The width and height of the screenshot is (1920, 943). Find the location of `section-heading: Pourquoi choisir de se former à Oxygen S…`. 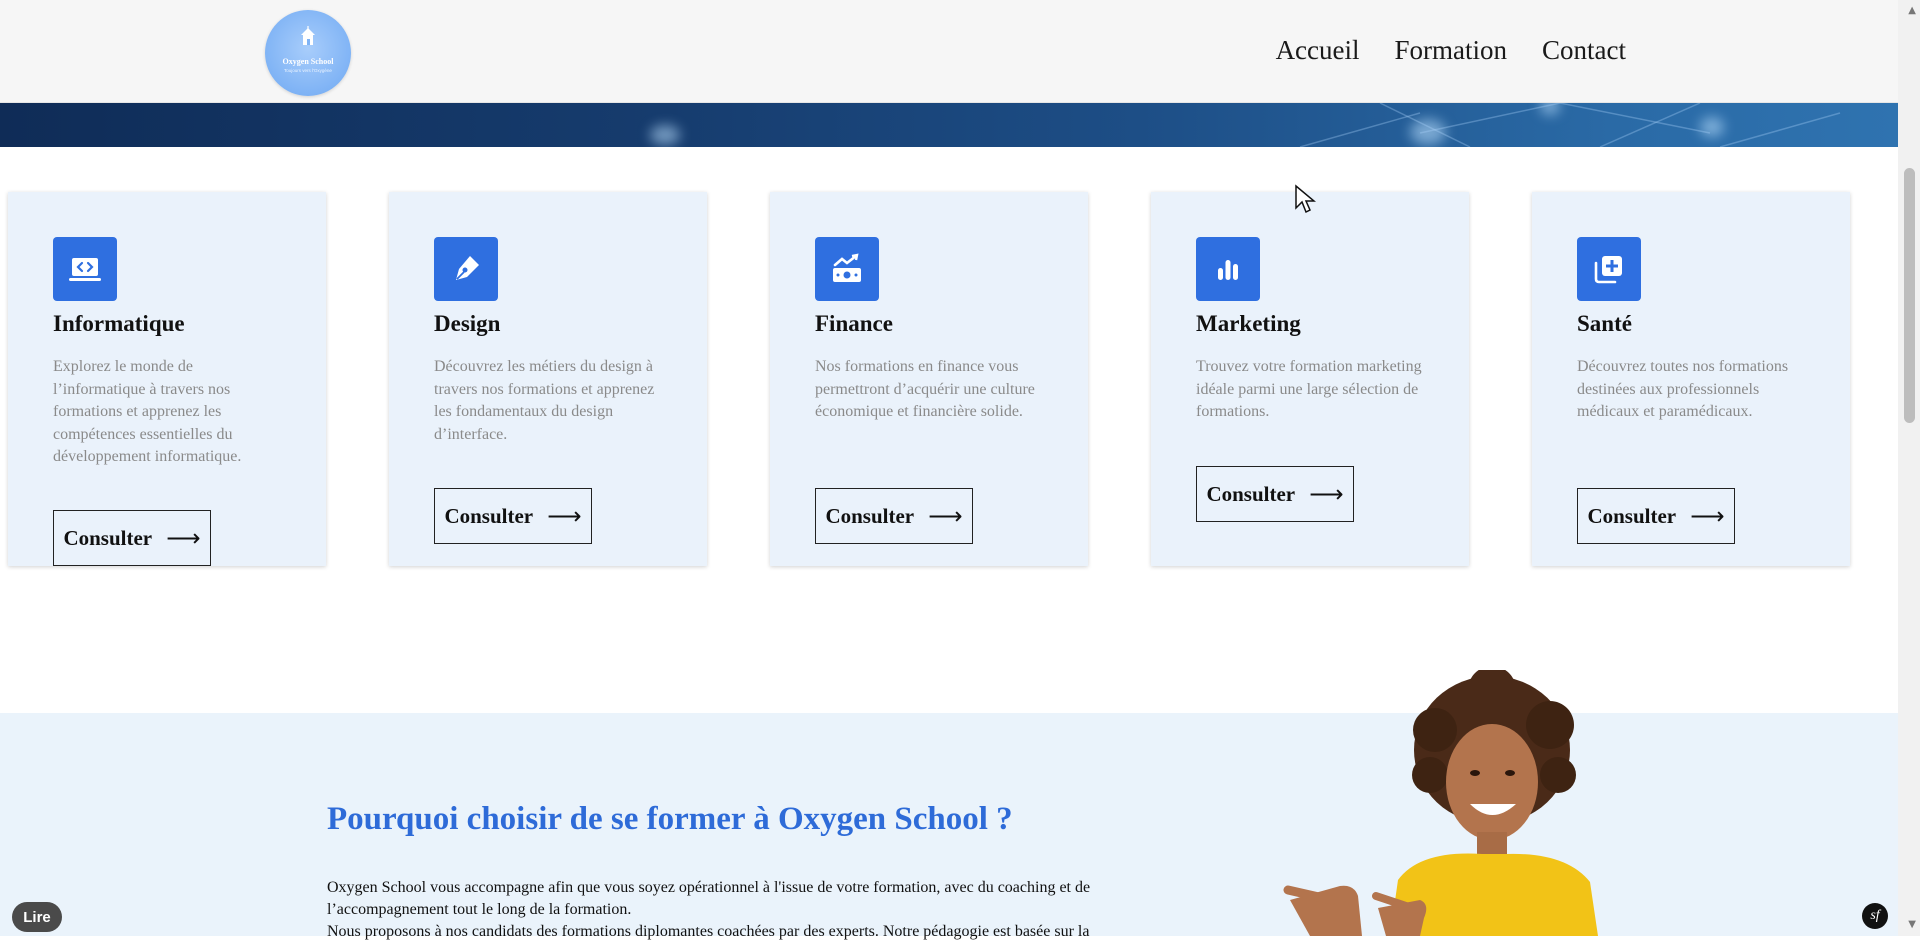

section-heading: Pourquoi choisir de se former à Oxygen S… is located at coordinates (670, 819).